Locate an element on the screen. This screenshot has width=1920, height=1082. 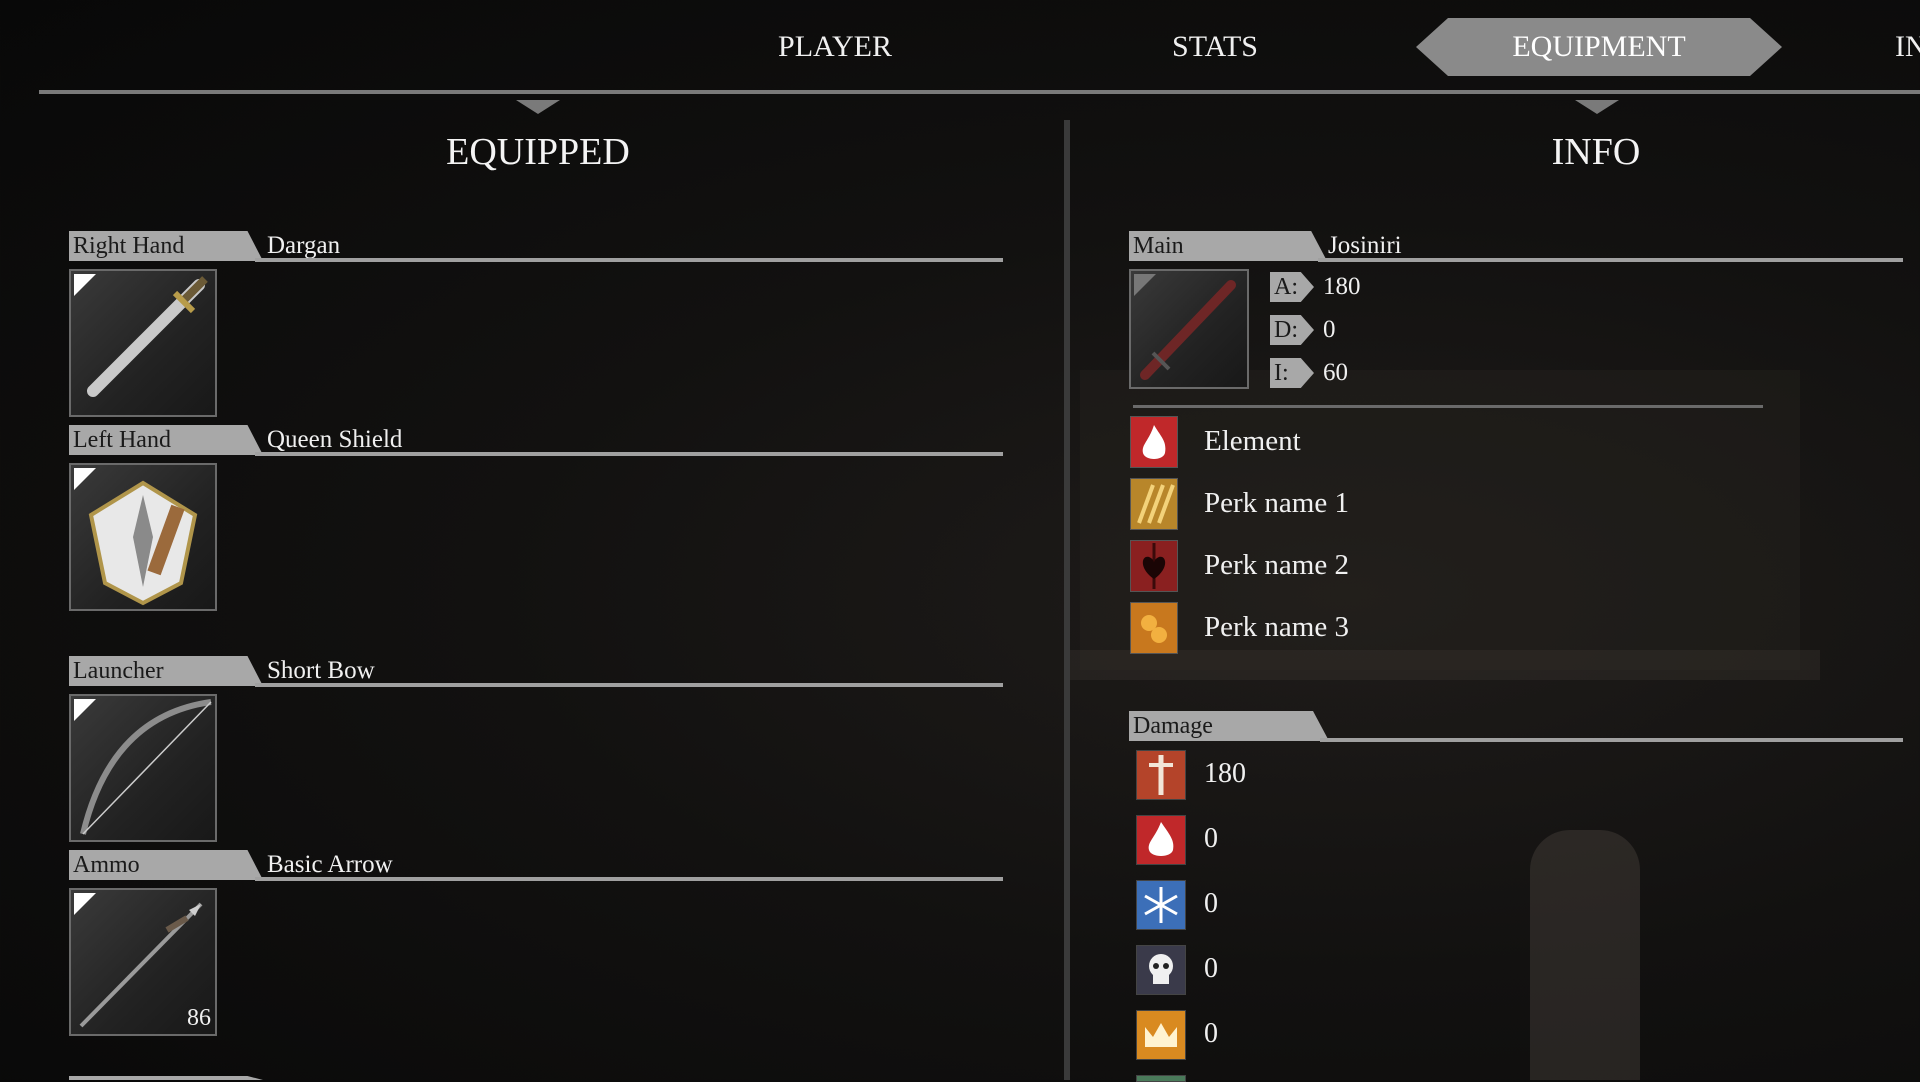
slot-launcher is located at coordinates (143, 768).